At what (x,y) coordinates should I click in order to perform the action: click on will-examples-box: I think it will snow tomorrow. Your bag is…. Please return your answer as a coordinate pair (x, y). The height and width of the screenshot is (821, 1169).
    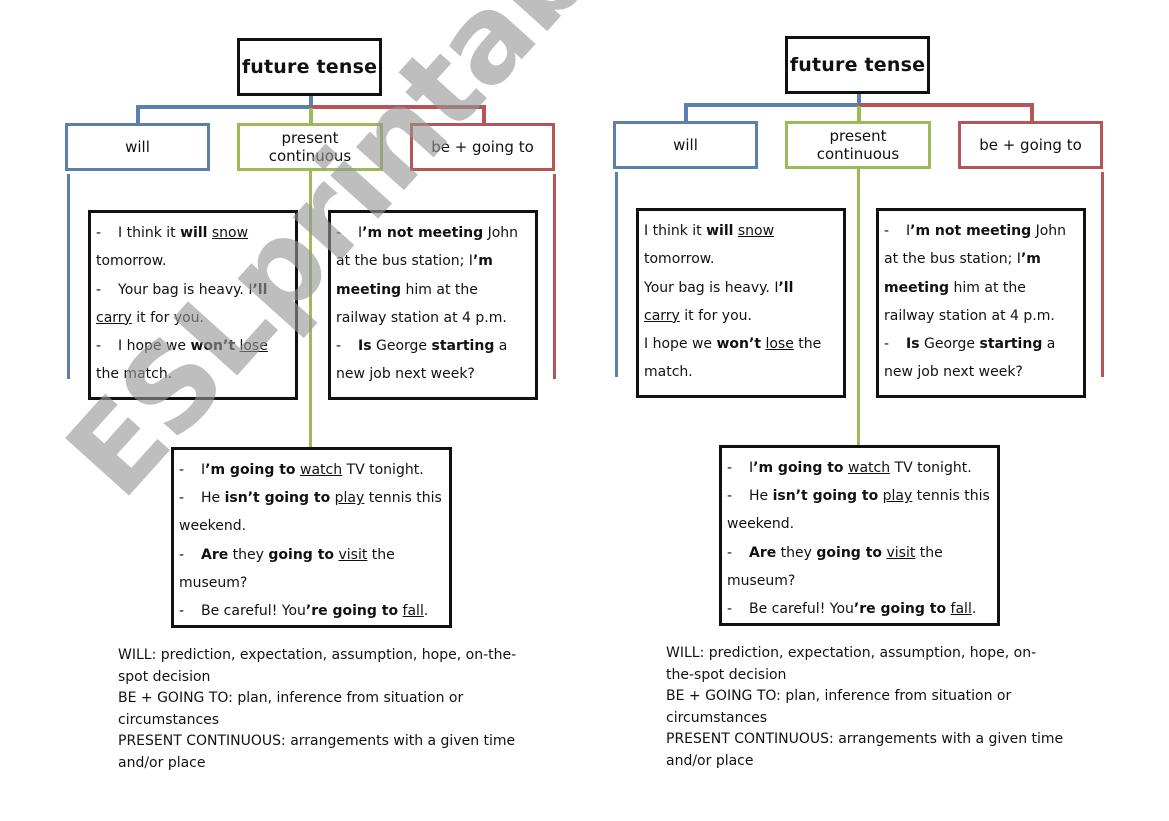
    Looking at the image, I should click on (741, 303).